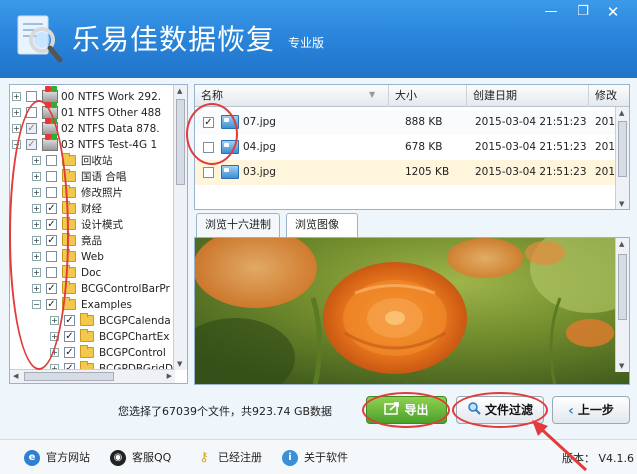  I want to click on tree-item-label: Web, so click(92, 257).